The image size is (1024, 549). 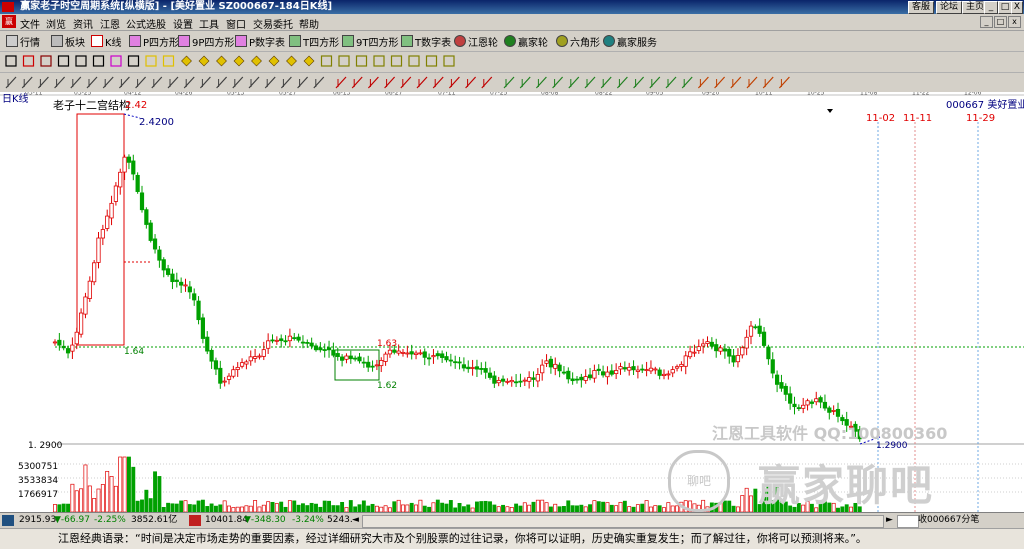 What do you see at coordinates (56, 23) in the screenshot?
I see `menu-browse: 浏览` at bounding box center [56, 23].